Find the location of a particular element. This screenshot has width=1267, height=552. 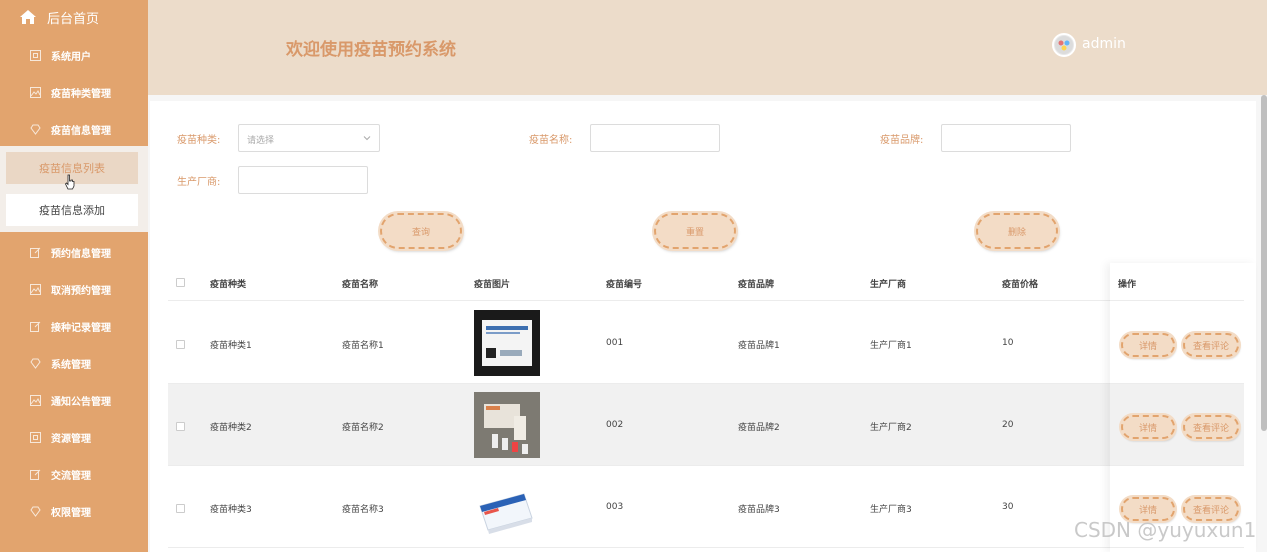

page-title: 欢迎使用疫苗预约系统 is located at coordinates (371, 50).